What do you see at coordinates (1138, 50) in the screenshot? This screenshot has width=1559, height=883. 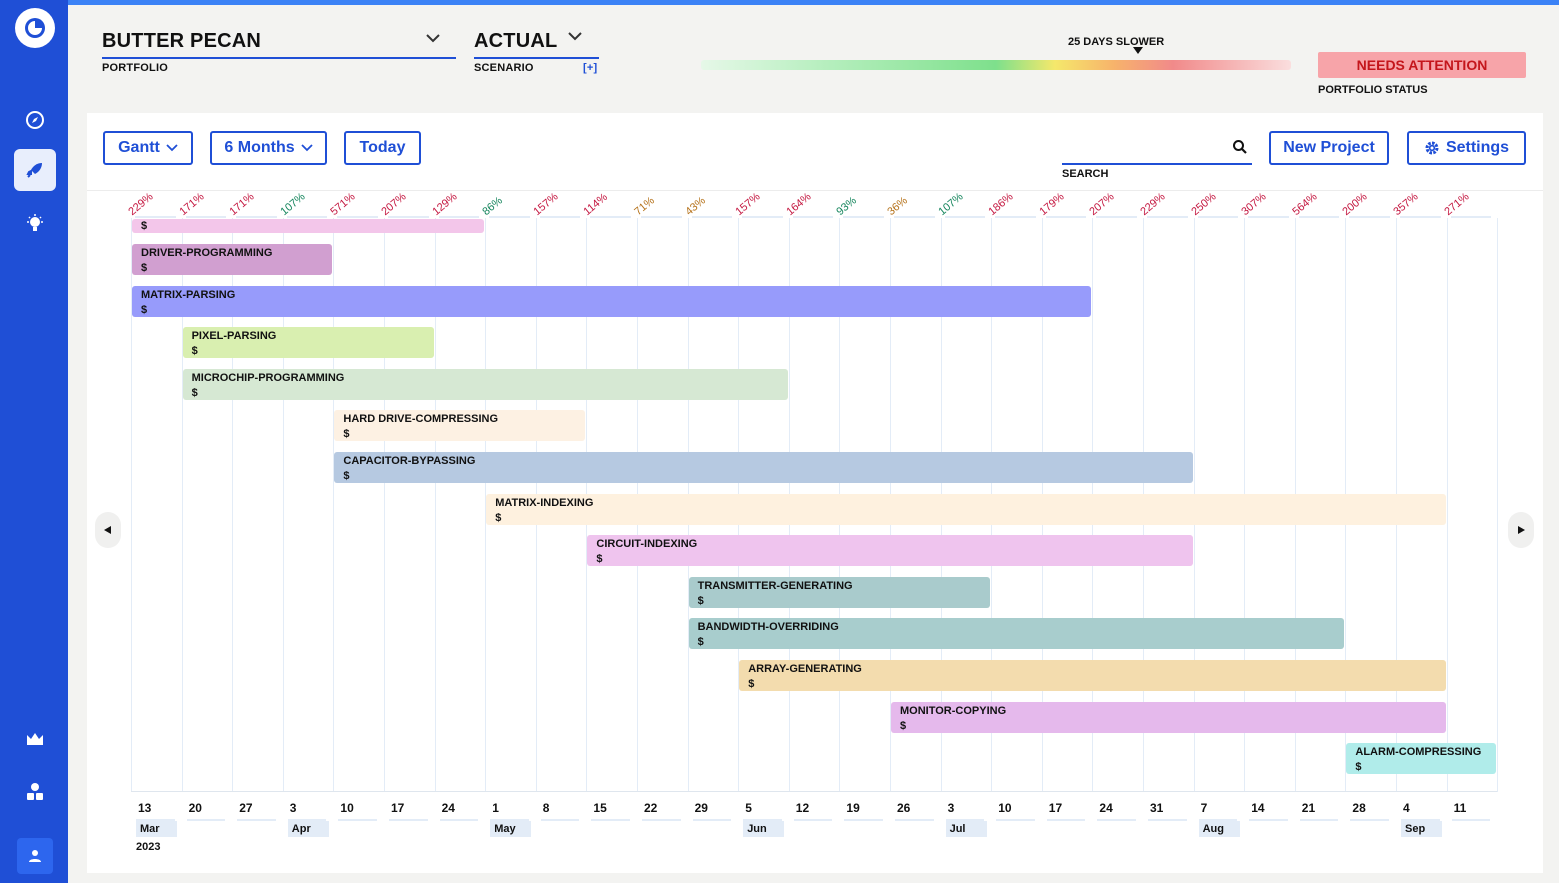 I see `schedule-pointer` at bounding box center [1138, 50].